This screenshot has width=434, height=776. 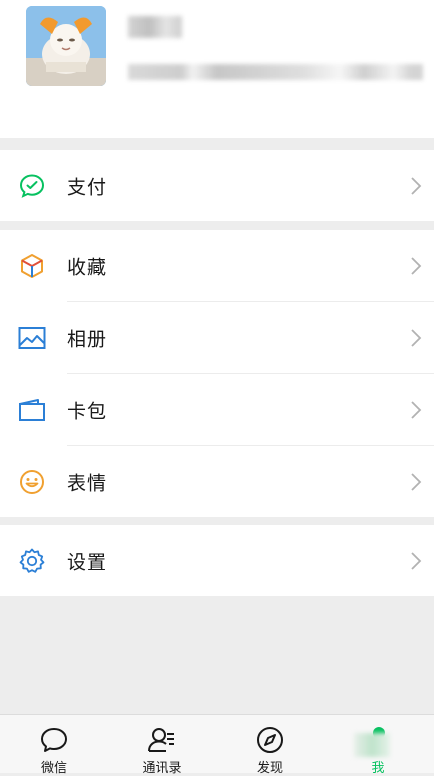 I want to click on tab-discover: 发现, so click(x=270, y=745).